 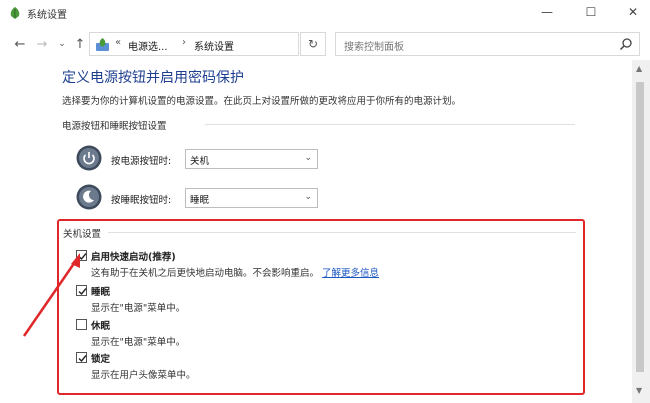 I want to click on scrollbar-thumb, so click(x=640, y=227).